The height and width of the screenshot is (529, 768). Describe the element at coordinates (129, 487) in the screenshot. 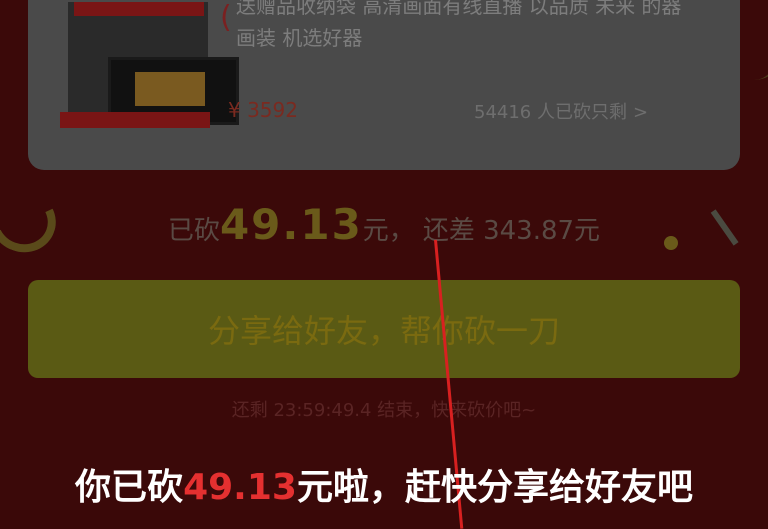

I see `caption-prefix: 你已砍` at that location.